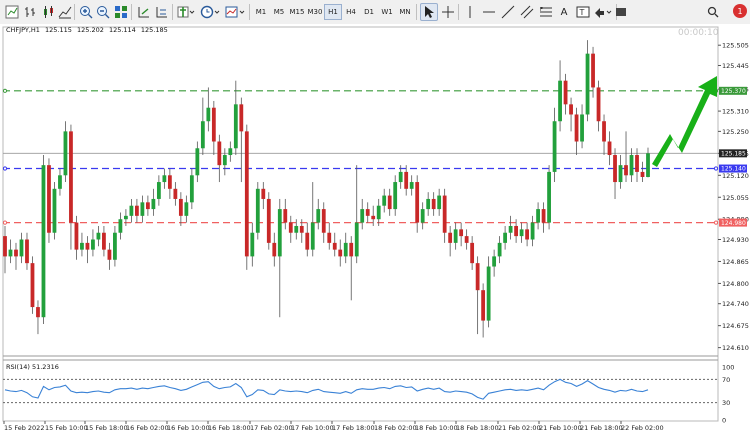 Image resolution: width=750 pixels, height=430 pixels. Describe the element at coordinates (235, 12) in the screenshot. I see `templates-icon` at that location.